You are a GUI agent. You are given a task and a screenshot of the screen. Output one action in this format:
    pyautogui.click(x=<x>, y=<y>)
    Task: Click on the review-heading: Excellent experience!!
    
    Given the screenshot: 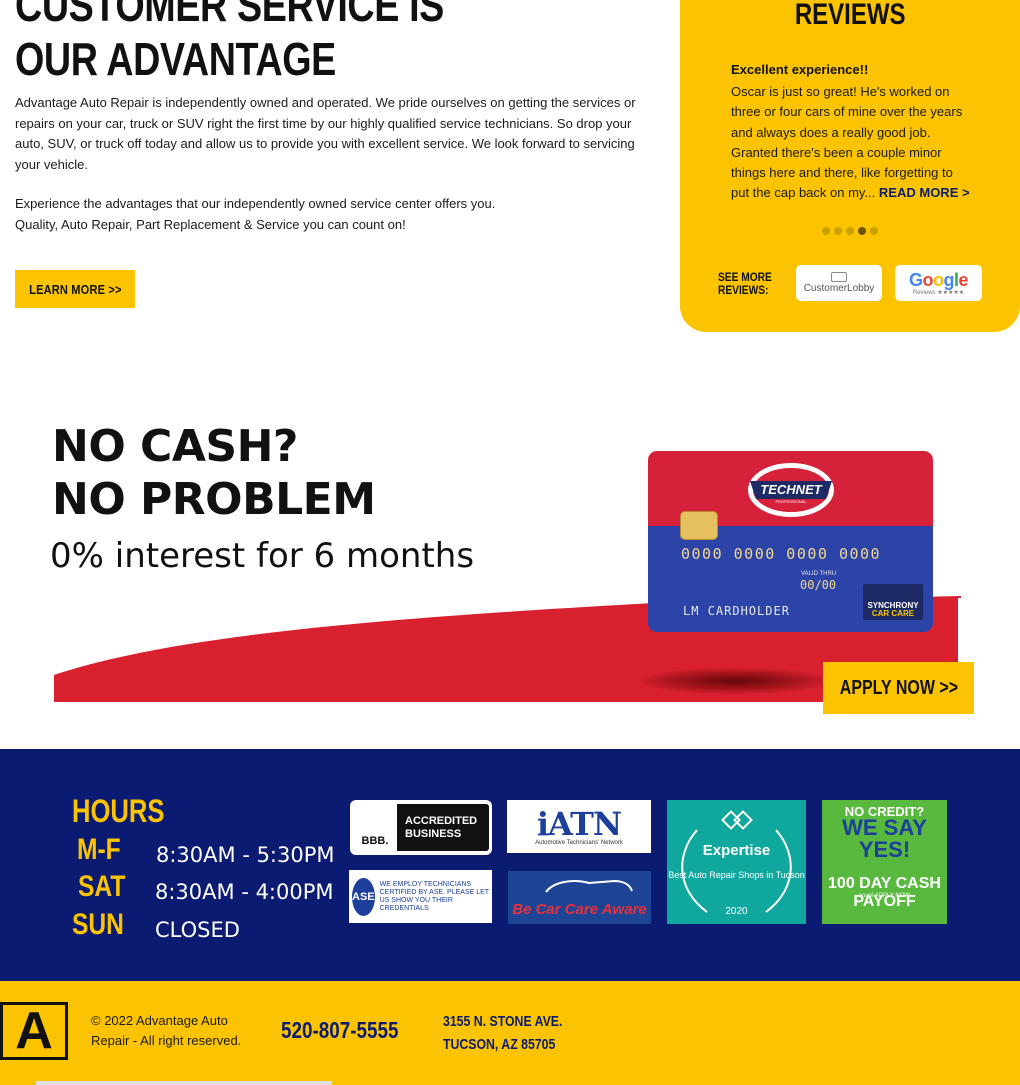 What is the action you would take?
    pyautogui.click(x=800, y=69)
    